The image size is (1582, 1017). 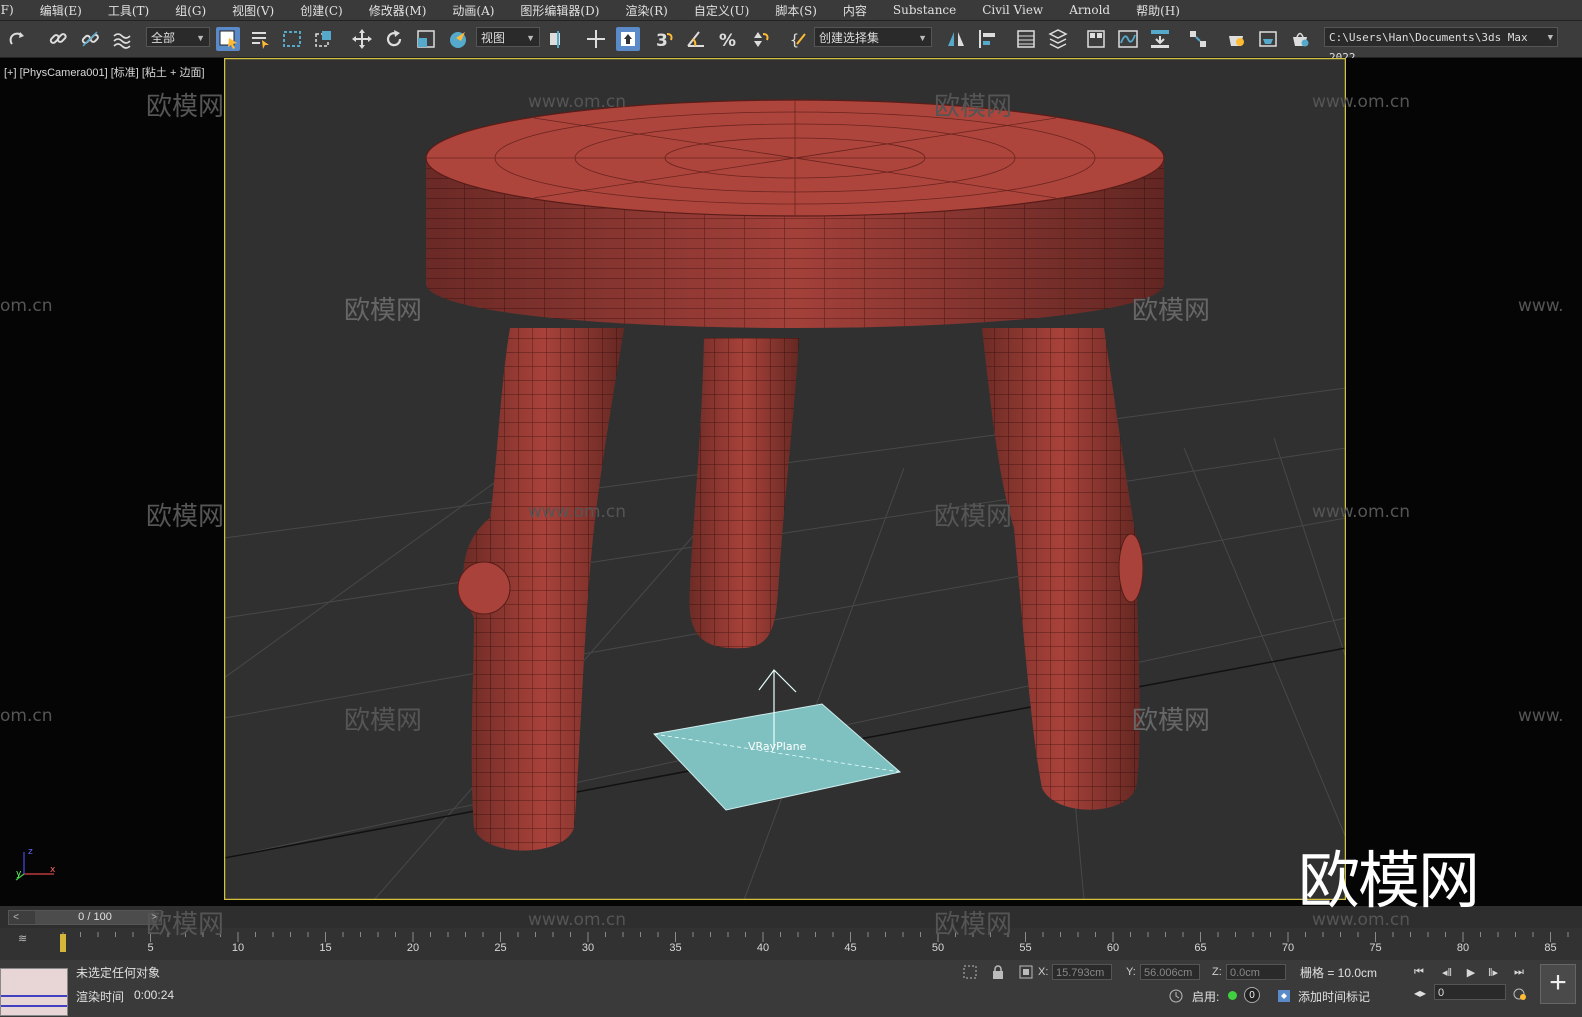 What do you see at coordinates (1158, 10) in the screenshot?
I see `menu-help: 帮助(H)` at bounding box center [1158, 10].